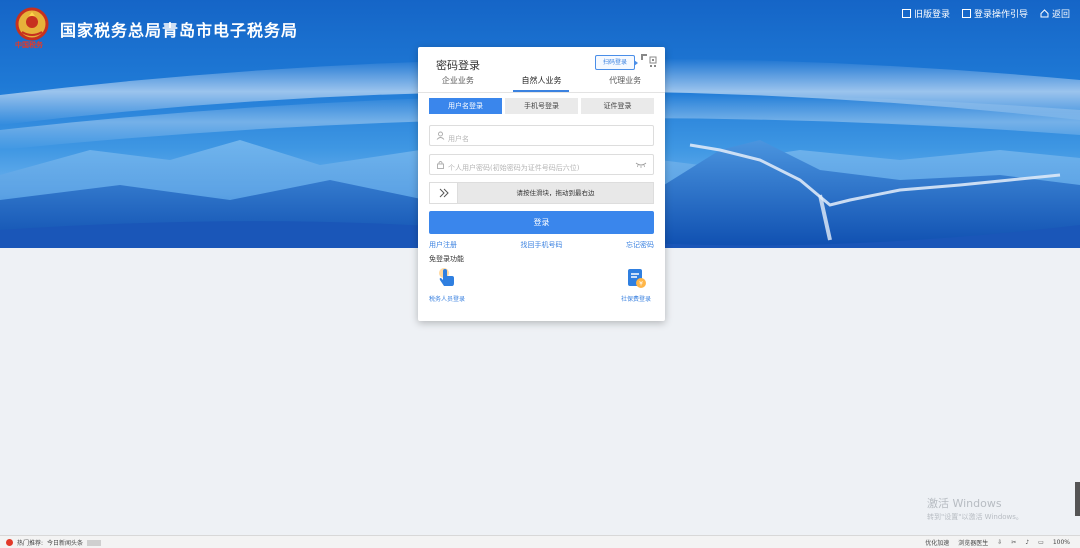 The width and height of the screenshot is (1080, 548). I want to click on screenshot-icon: ✂, so click(1013, 542).